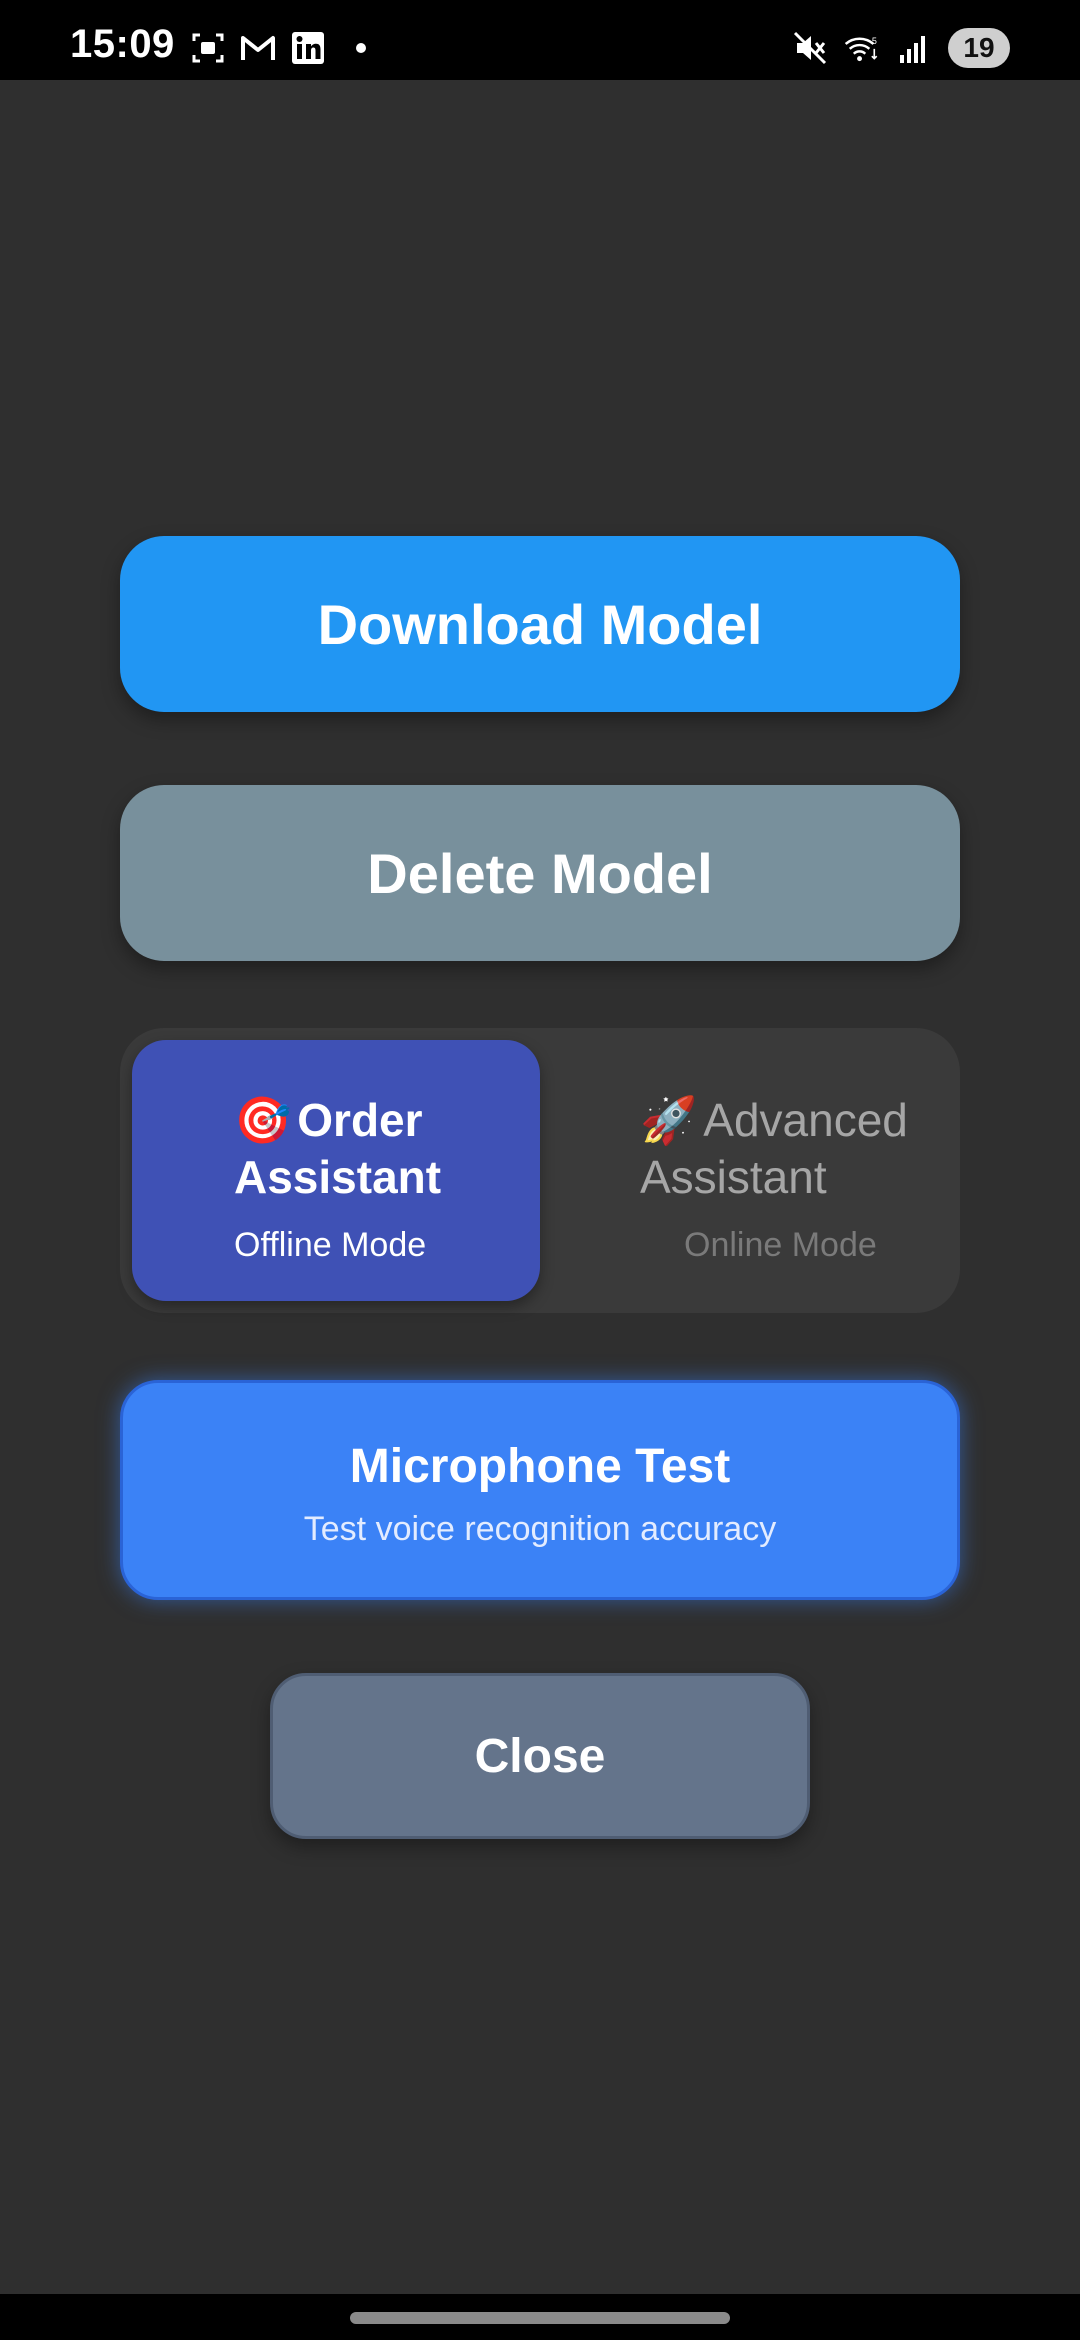 This screenshot has height=2340, width=1080. What do you see at coordinates (979, 48) in the screenshot?
I see `battery-indicator: 19` at bounding box center [979, 48].